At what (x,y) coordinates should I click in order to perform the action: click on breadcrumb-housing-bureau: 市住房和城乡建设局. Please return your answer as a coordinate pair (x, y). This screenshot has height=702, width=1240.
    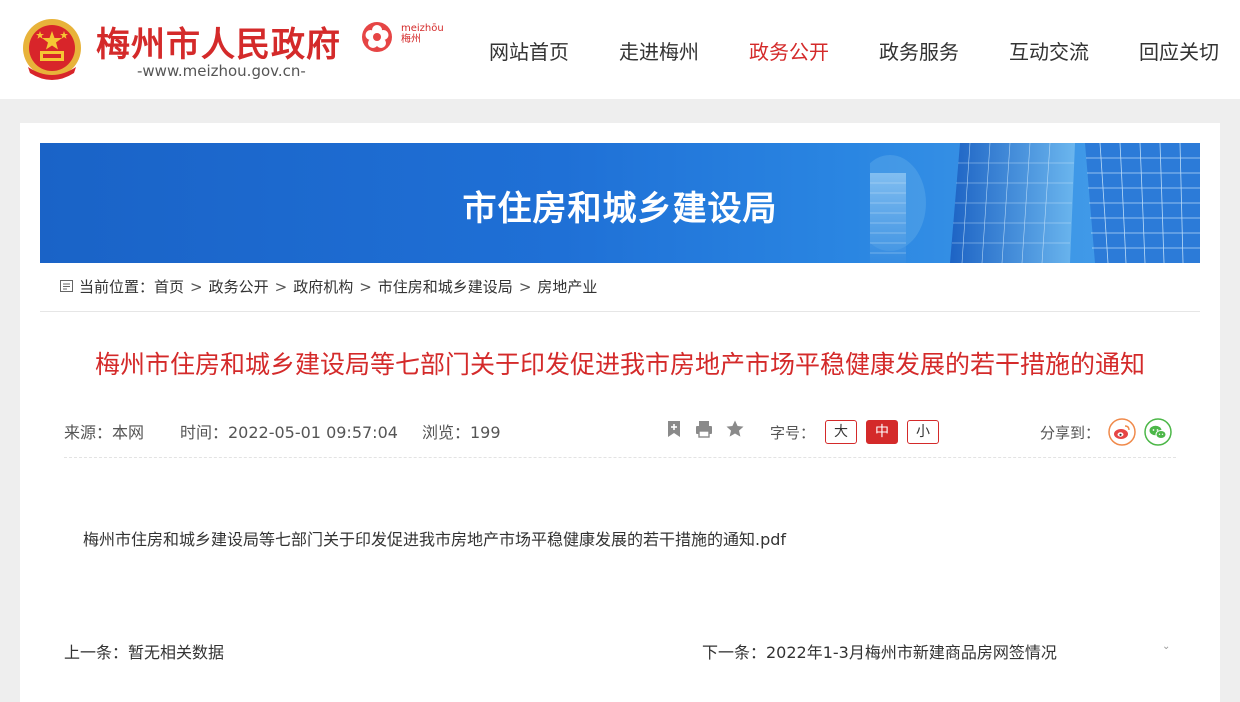
    Looking at the image, I should click on (445, 287).